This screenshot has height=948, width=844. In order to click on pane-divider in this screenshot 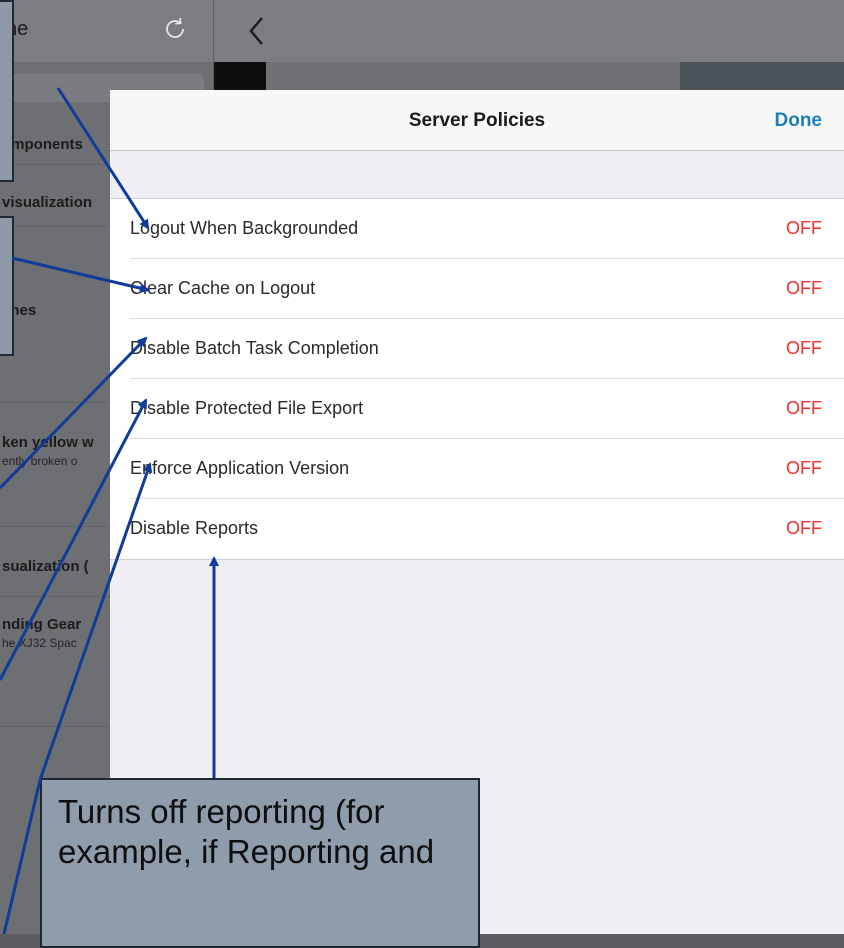, I will do `click(213, 31)`.